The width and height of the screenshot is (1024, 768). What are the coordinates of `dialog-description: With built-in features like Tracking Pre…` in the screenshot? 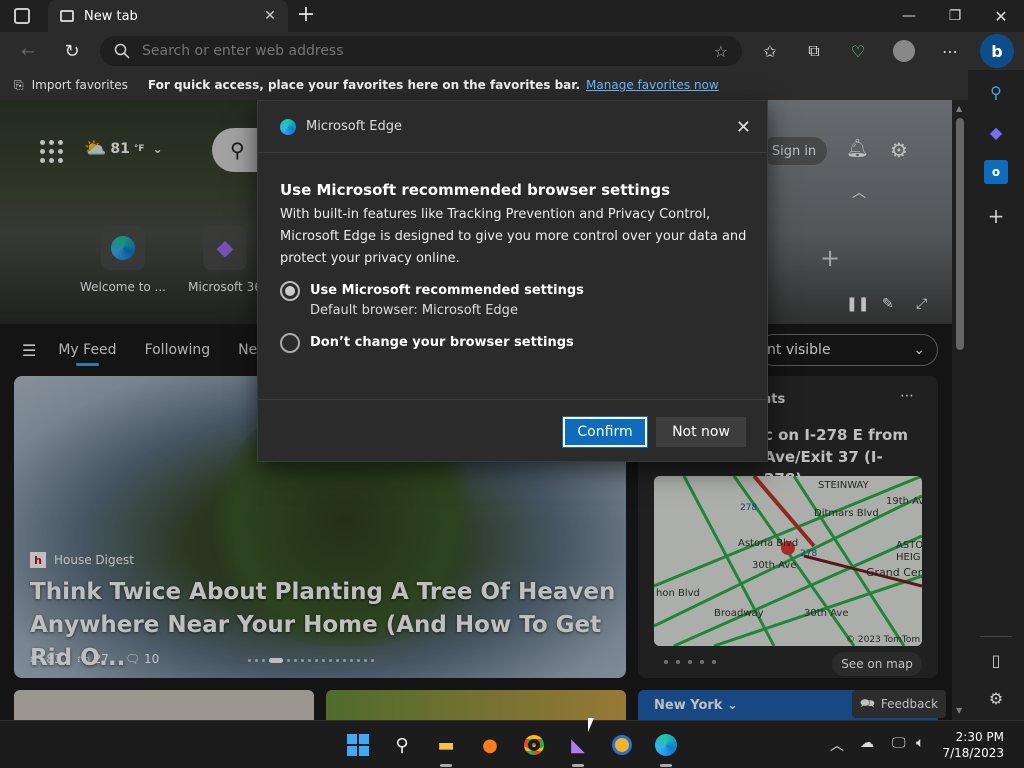 It's located at (513, 236).